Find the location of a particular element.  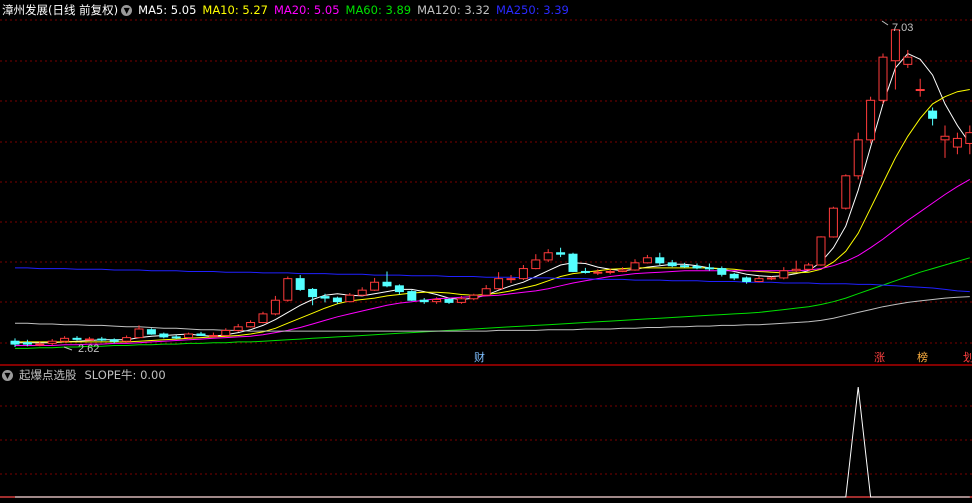

limit-up-marker: 涨 is located at coordinates (879, 357).